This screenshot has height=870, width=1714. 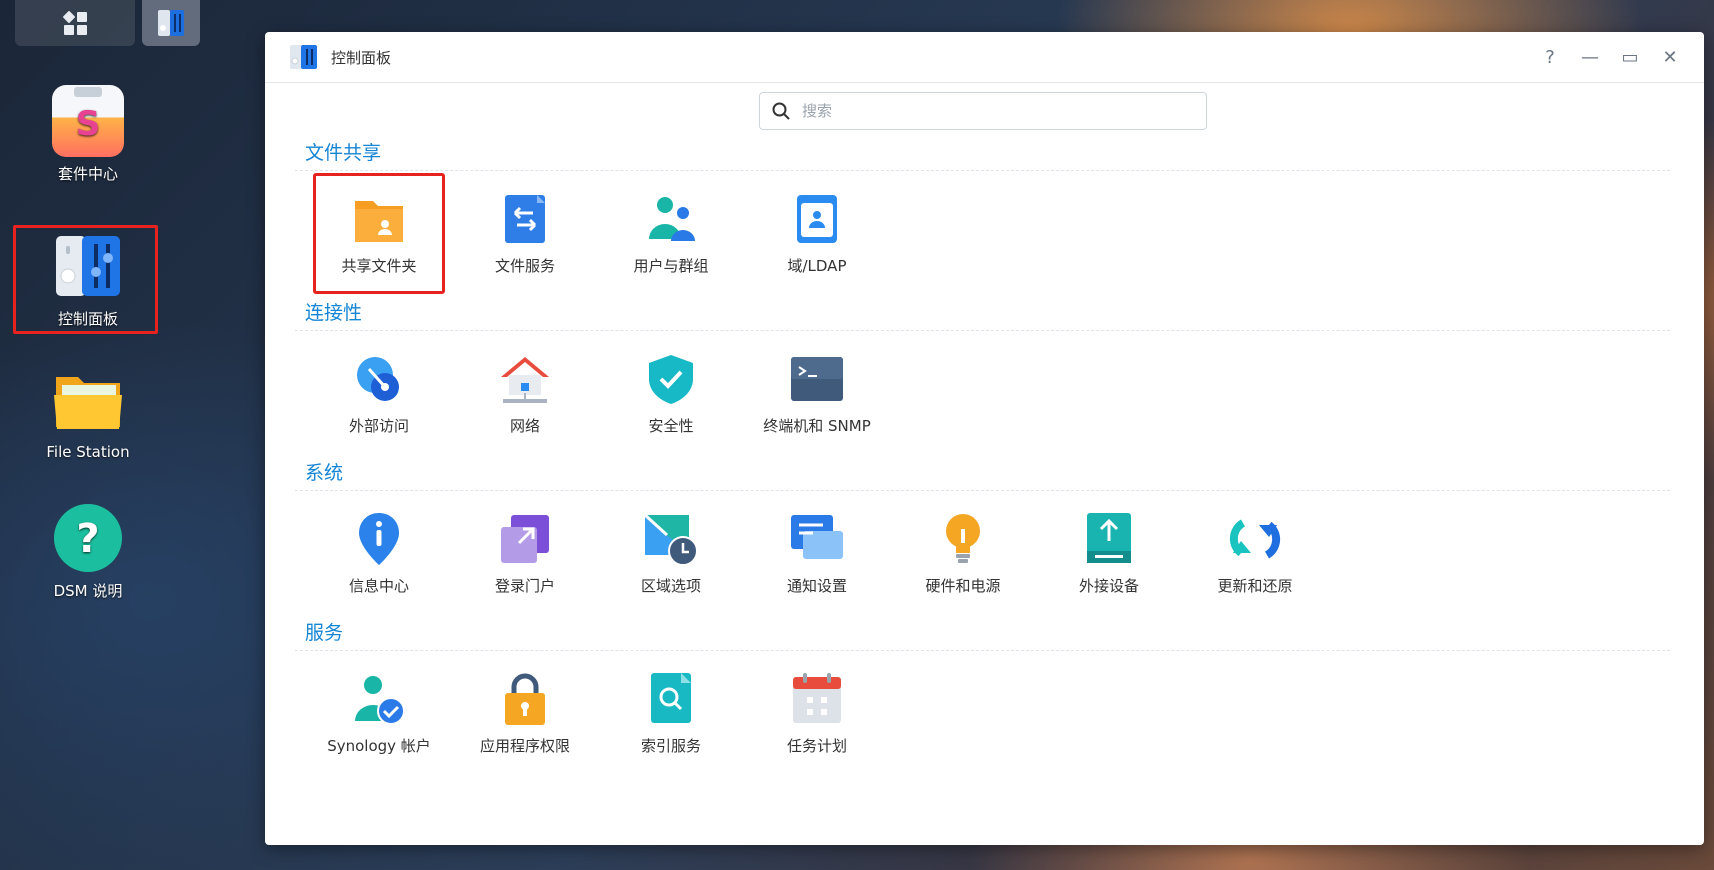 I want to click on item-task-scheduler: 任务计划, so click(x=817, y=709).